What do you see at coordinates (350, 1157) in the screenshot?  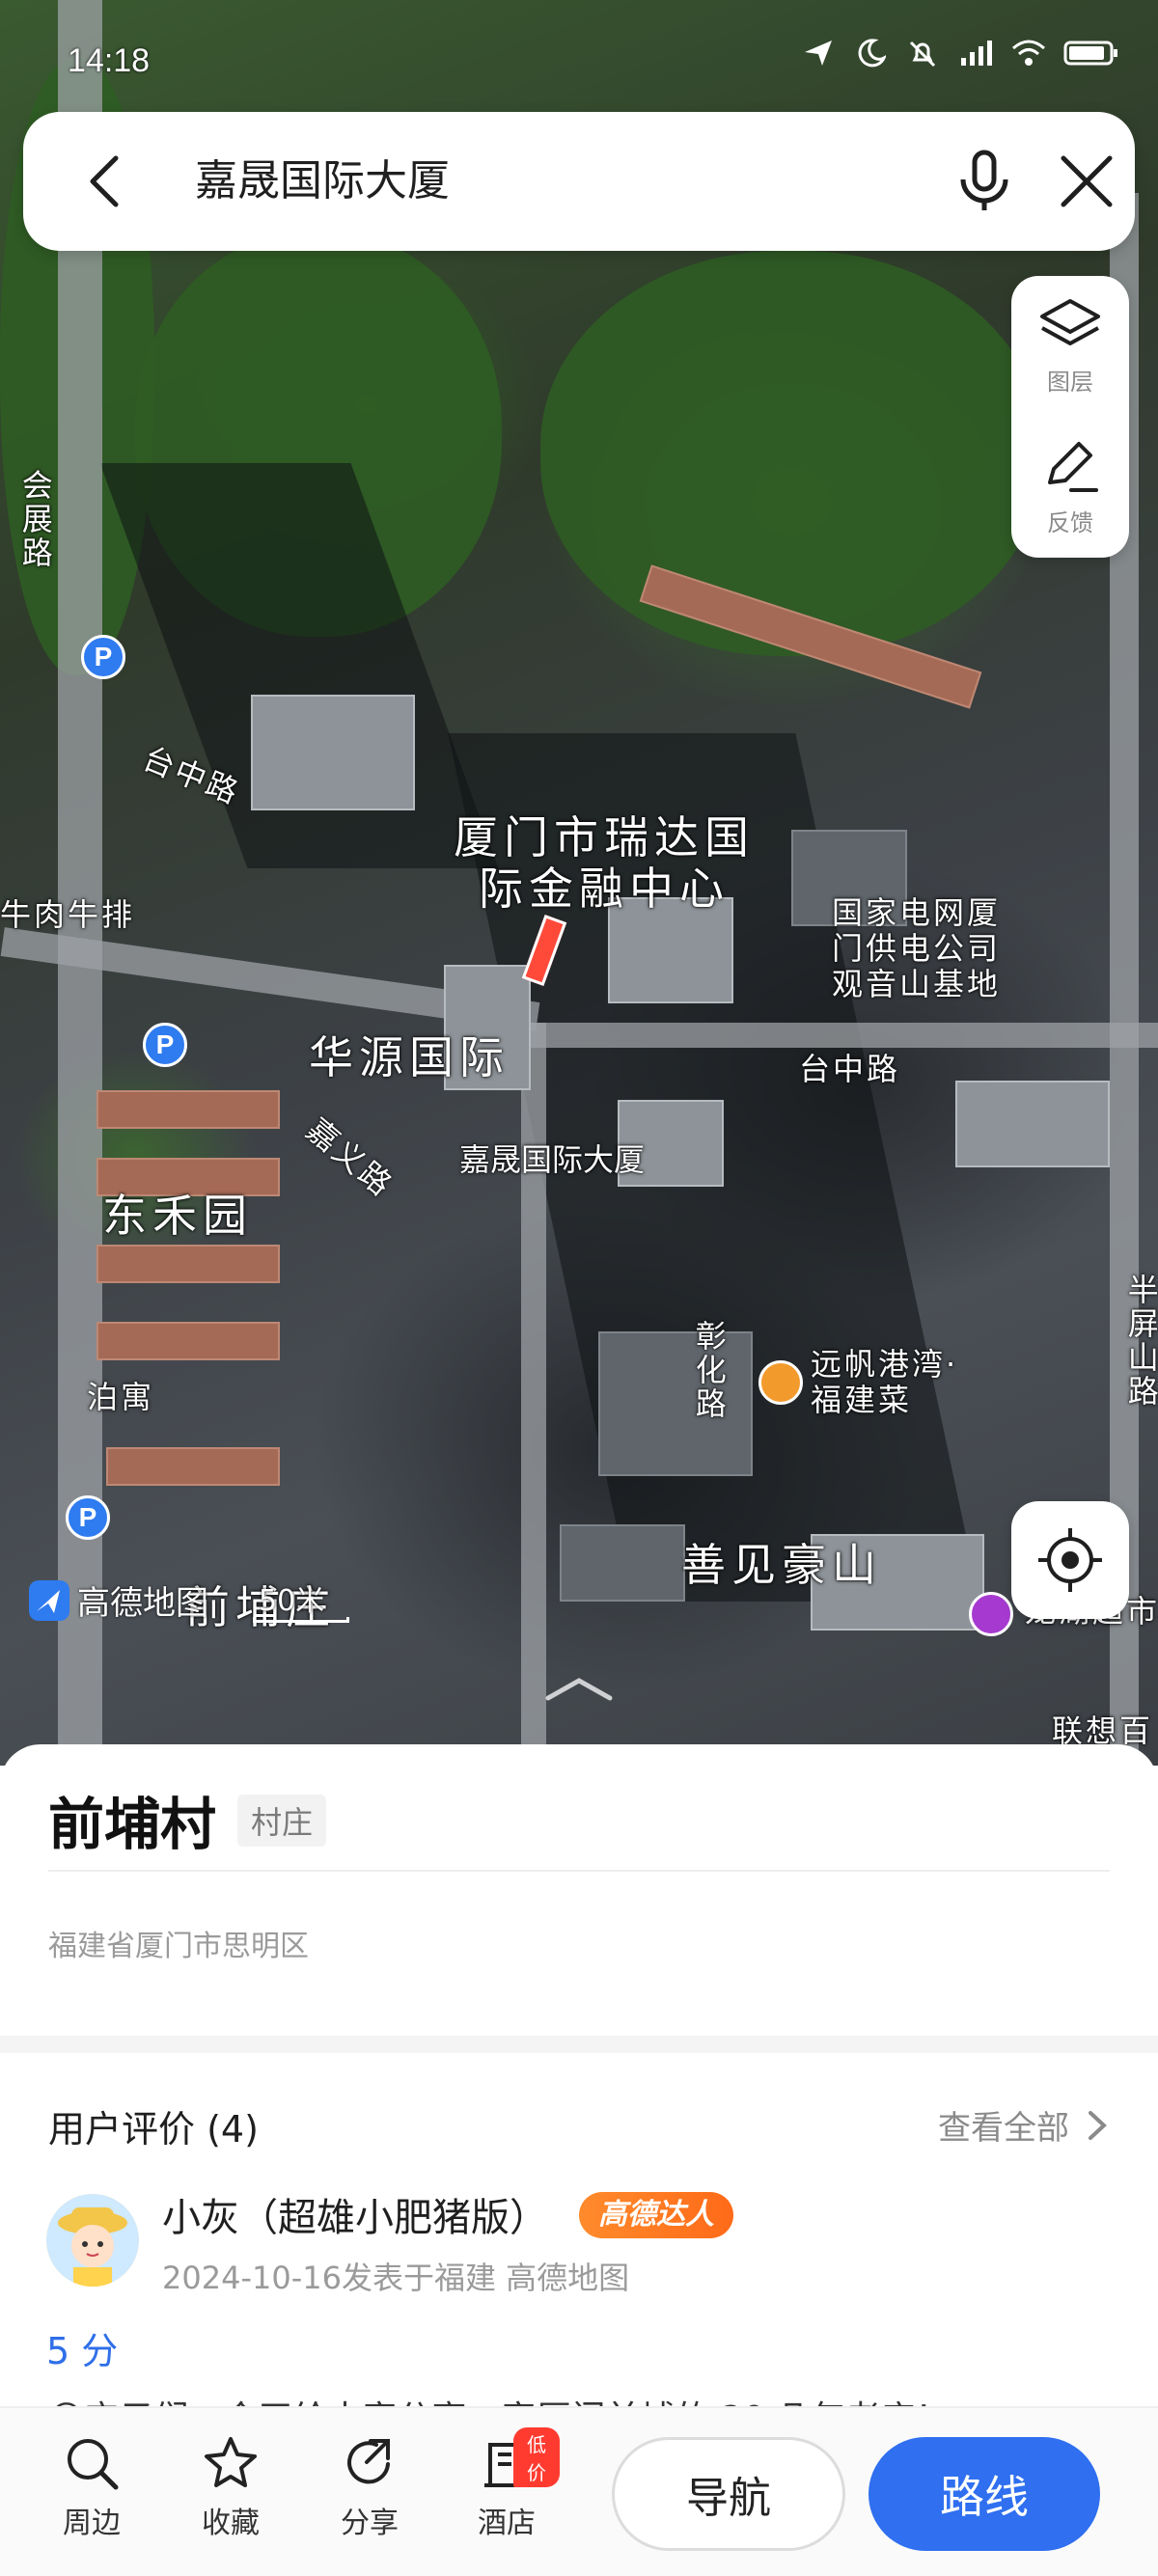 I see `map-label-road: 嘉义路` at bounding box center [350, 1157].